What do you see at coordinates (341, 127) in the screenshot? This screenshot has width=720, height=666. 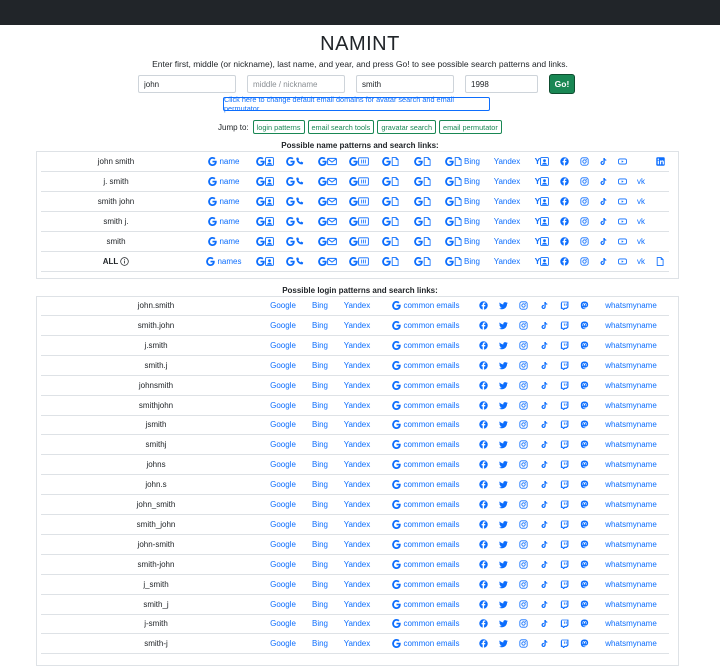 I see `jump-email-search-tools-button: email search tools` at bounding box center [341, 127].